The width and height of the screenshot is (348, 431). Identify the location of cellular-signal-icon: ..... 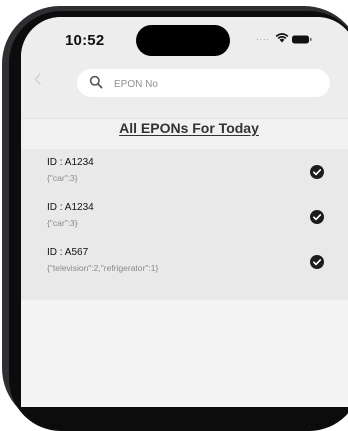
(263, 37).